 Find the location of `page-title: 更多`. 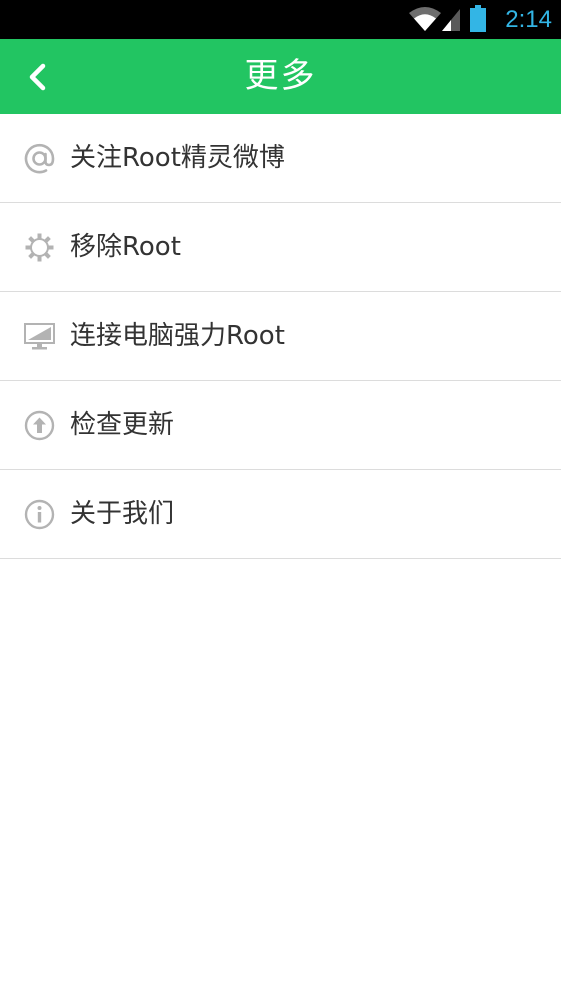

page-title: 更多 is located at coordinates (280, 76).